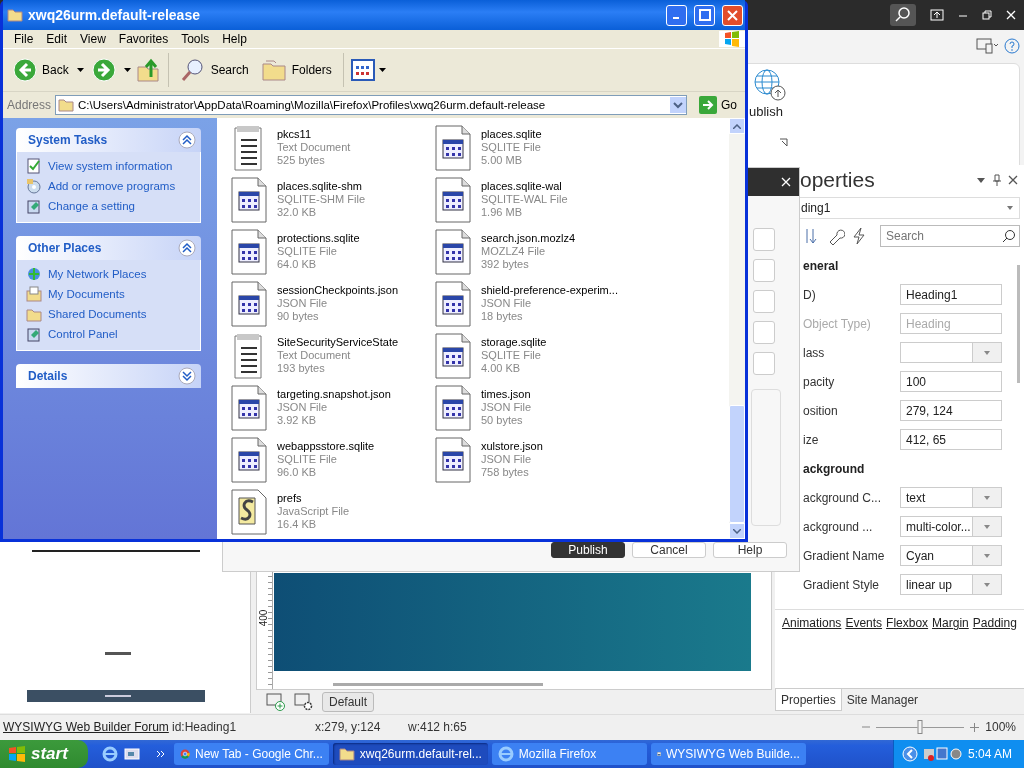  What do you see at coordinates (1012, 46) in the screenshot?
I see `help-icon` at bounding box center [1012, 46].